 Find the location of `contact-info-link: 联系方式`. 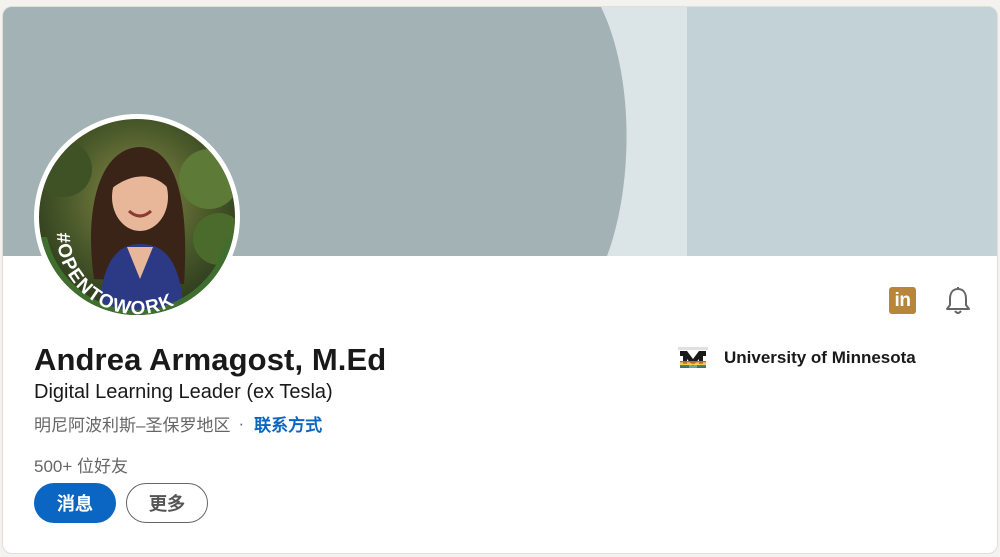

contact-info-link: 联系方式 is located at coordinates (288, 423).